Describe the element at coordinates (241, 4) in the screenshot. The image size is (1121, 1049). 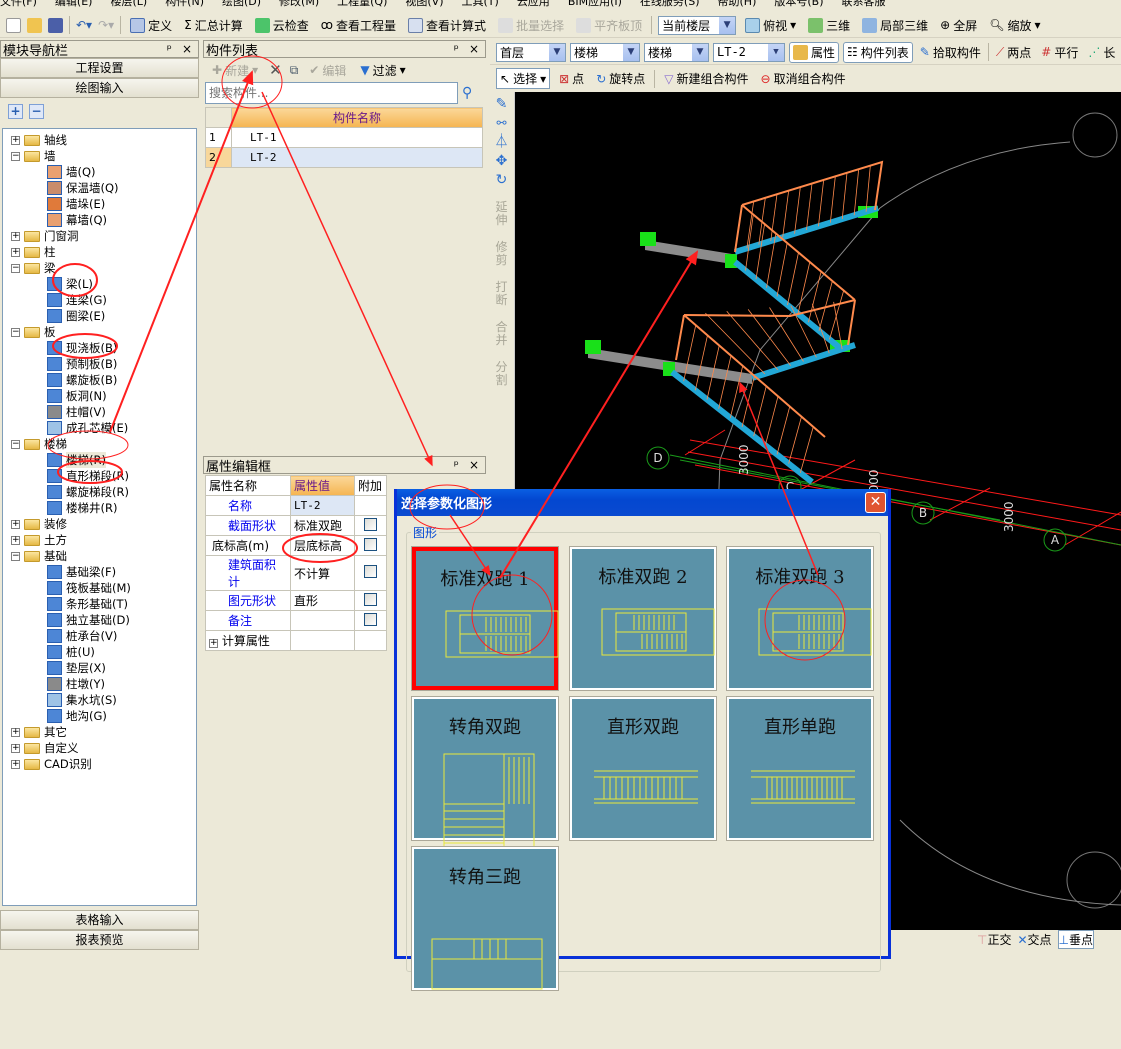
I see `menu-item: 绘图(D)` at that location.